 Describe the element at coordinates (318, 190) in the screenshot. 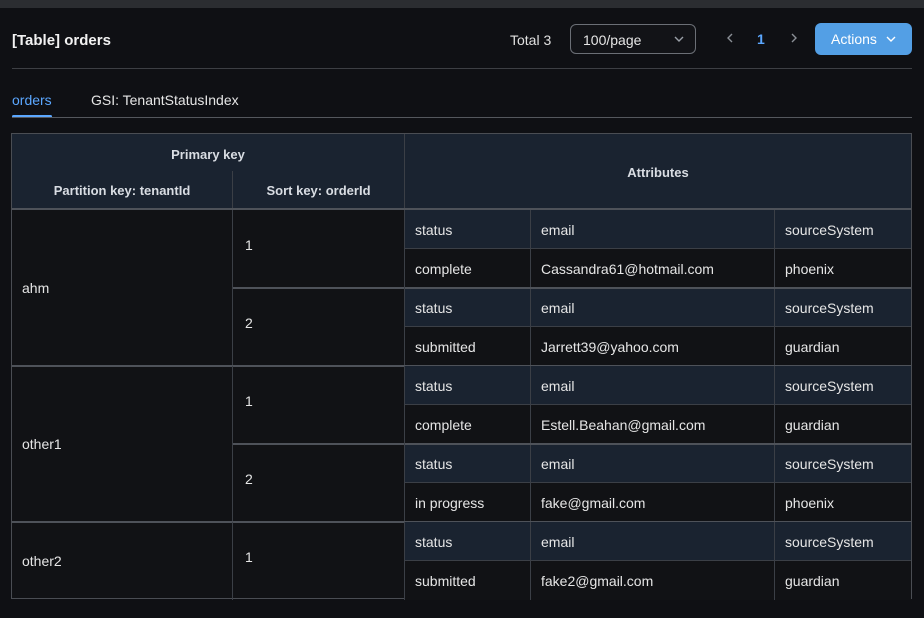

I see `sort-key-header: Sort key: orderId` at that location.